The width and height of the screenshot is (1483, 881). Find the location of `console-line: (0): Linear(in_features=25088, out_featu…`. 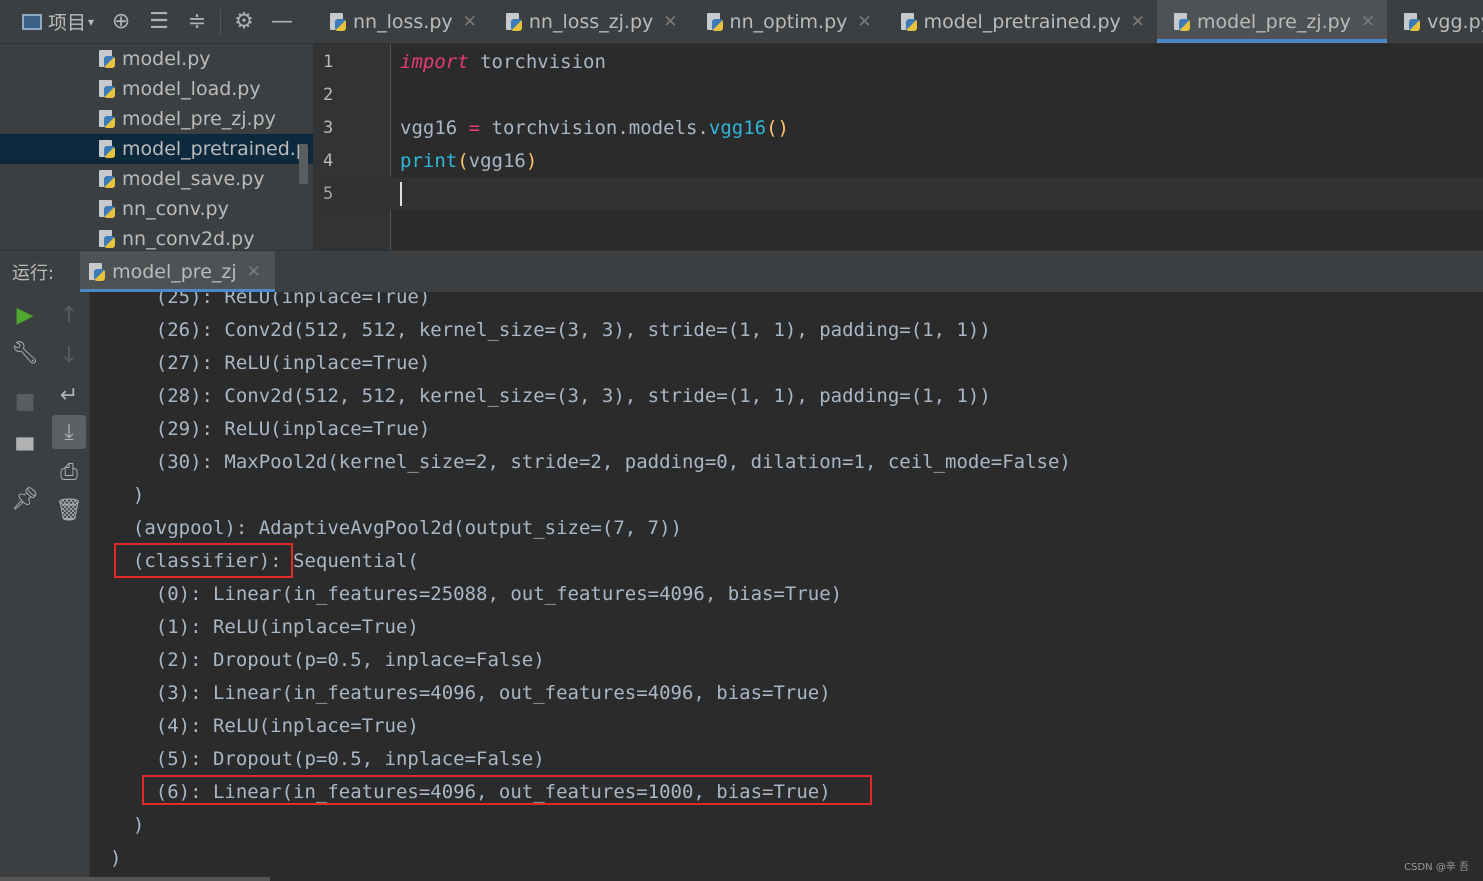

console-line: (0): Linear(in_features=25088, out_featu… is located at coordinates (476, 593).